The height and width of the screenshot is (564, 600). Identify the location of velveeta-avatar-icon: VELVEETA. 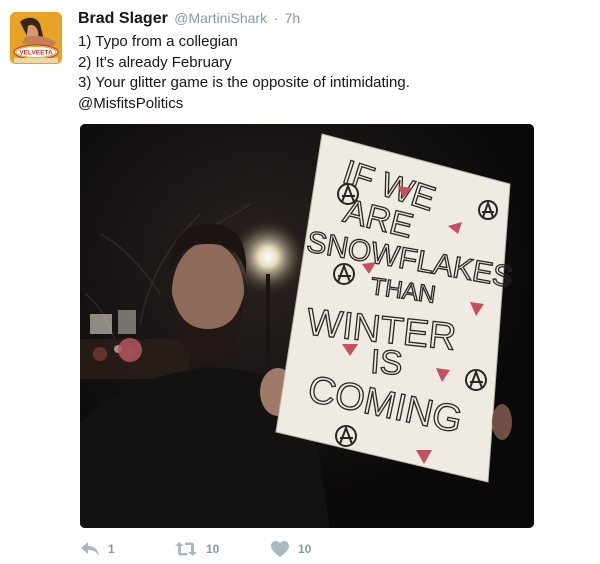
(36, 38).